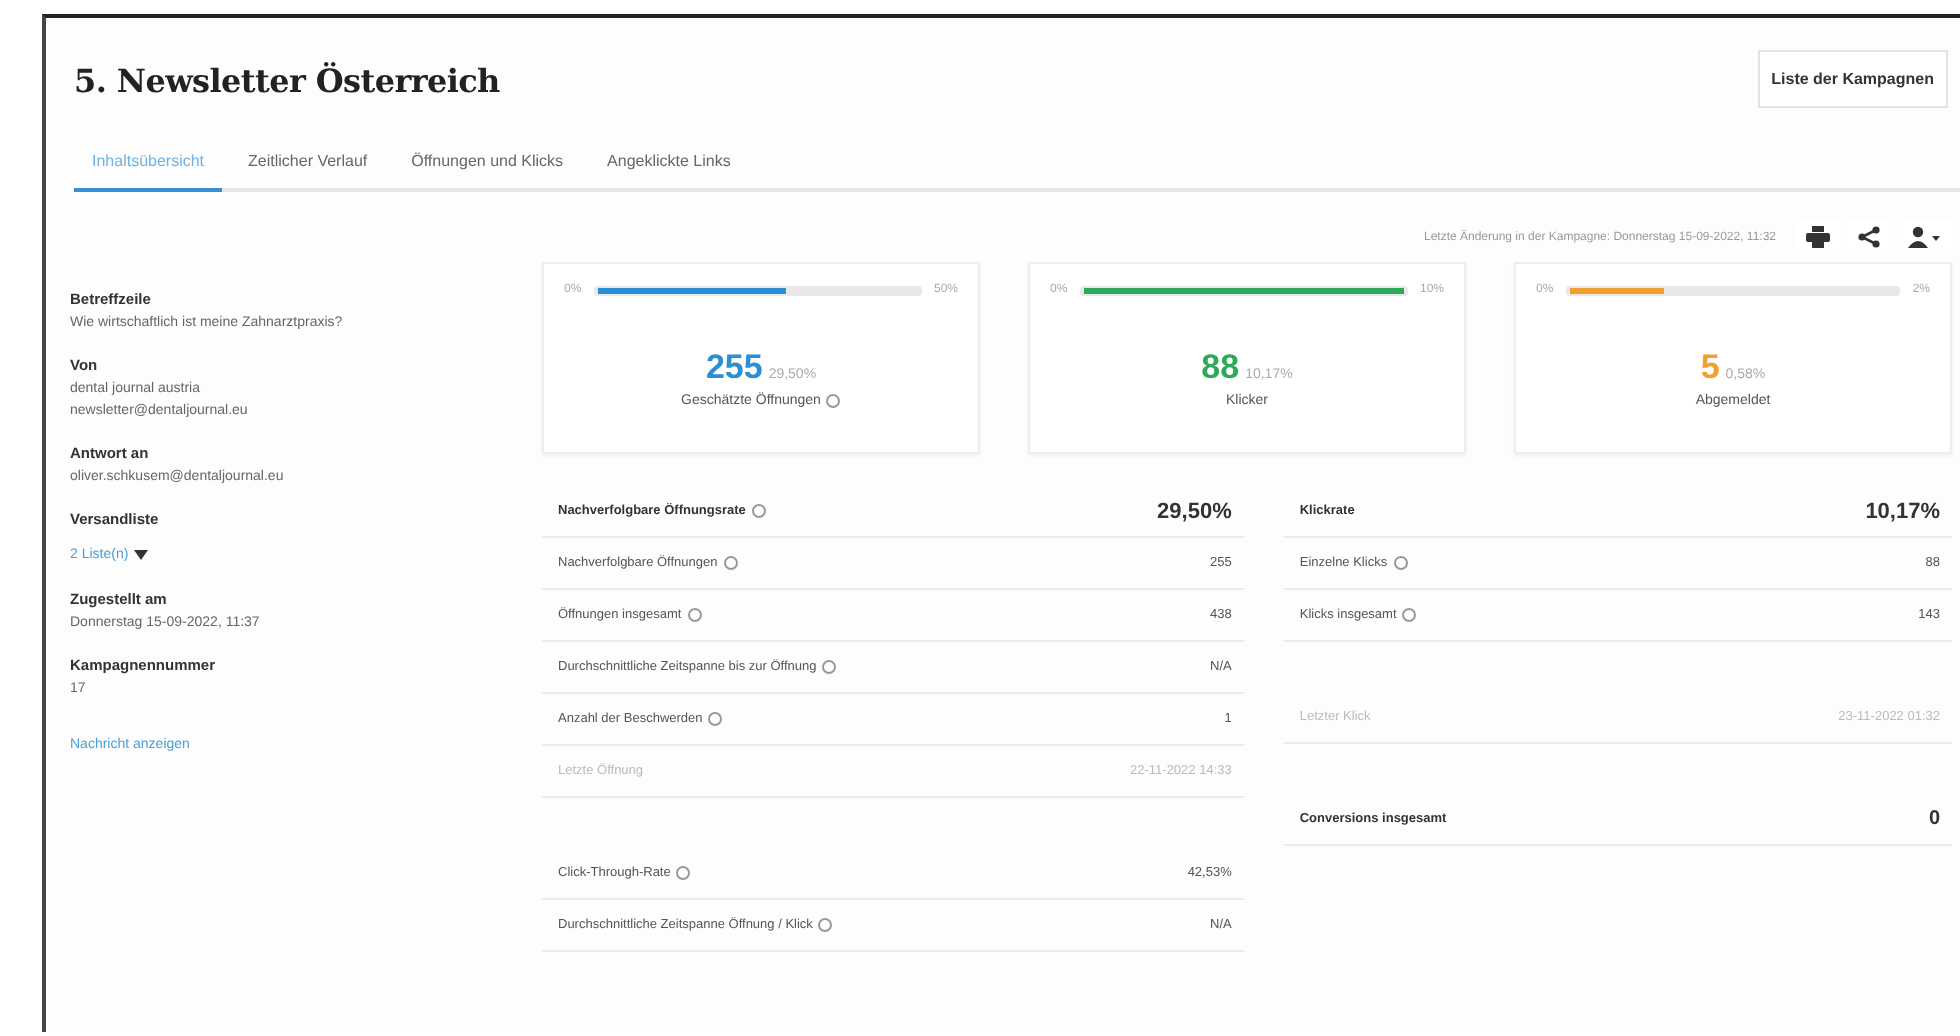 The height and width of the screenshot is (1036, 1960). What do you see at coordinates (1194, 511) in the screenshot?
I see `stat-value: 29,50%` at bounding box center [1194, 511].